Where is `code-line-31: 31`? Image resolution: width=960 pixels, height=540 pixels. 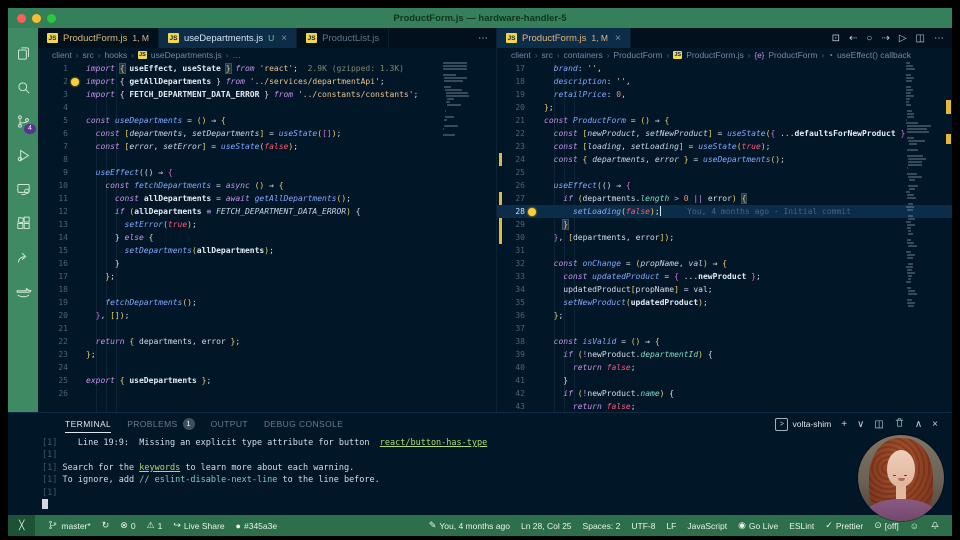
code-line-31: 31 is located at coordinates (724, 250).